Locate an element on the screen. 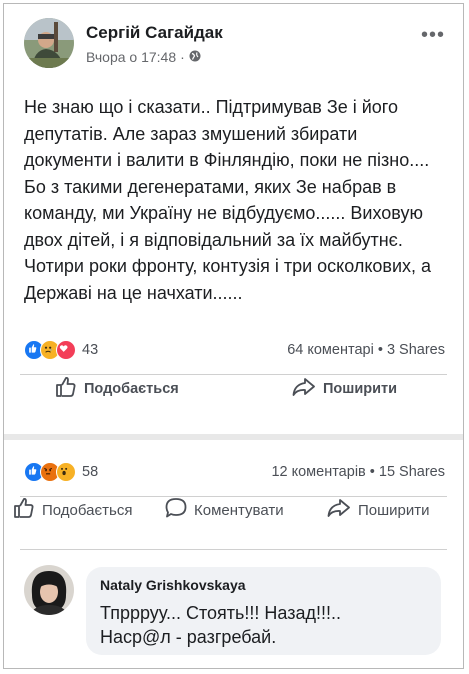  like-button: Подобається is located at coordinates (116, 389).